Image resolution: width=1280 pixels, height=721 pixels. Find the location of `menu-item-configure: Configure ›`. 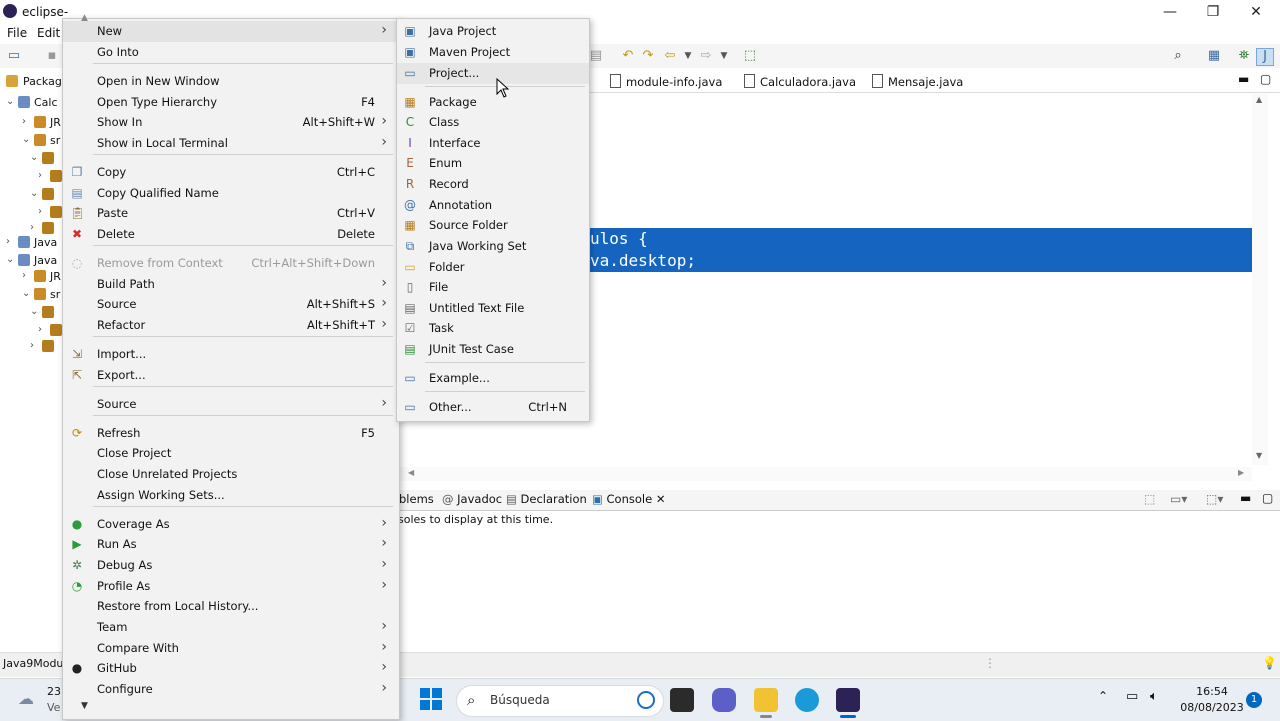

menu-item-configure: Configure › is located at coordinates (231, 689).